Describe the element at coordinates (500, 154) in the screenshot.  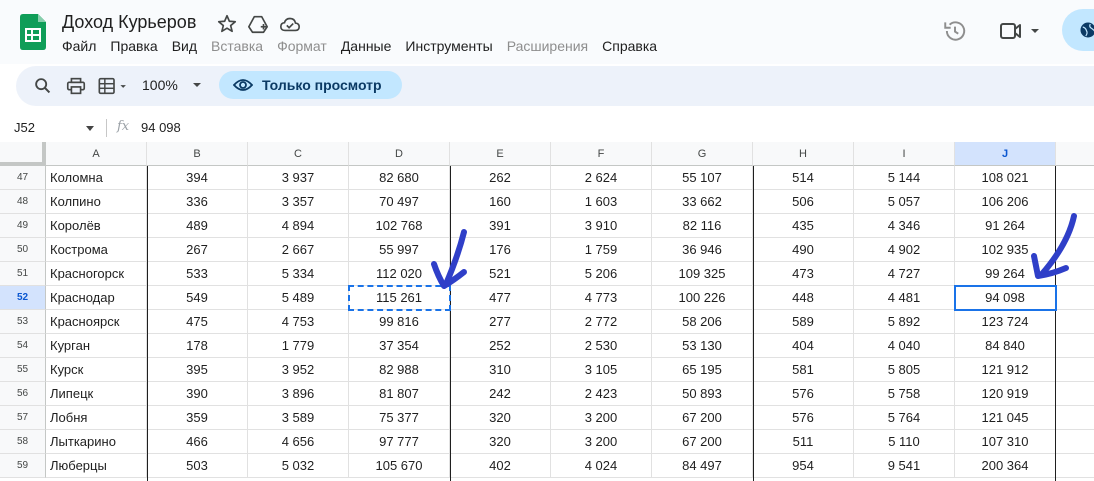
I see `column-header-e: E` at that location.